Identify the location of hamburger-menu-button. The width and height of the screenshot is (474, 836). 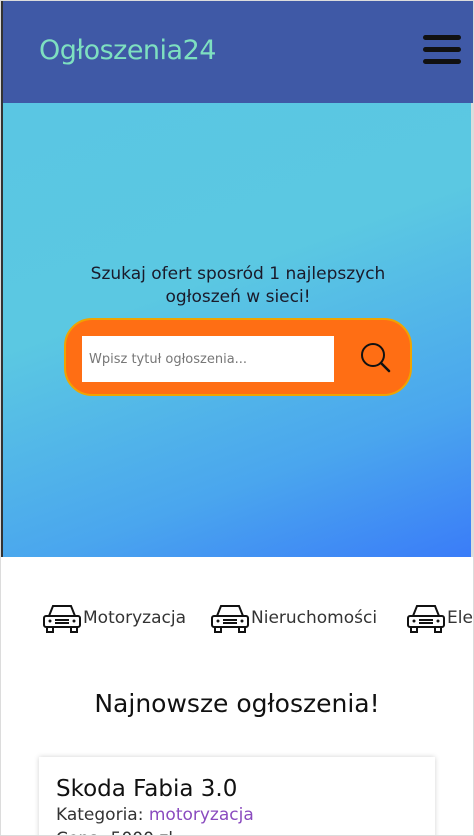
(443, 51).